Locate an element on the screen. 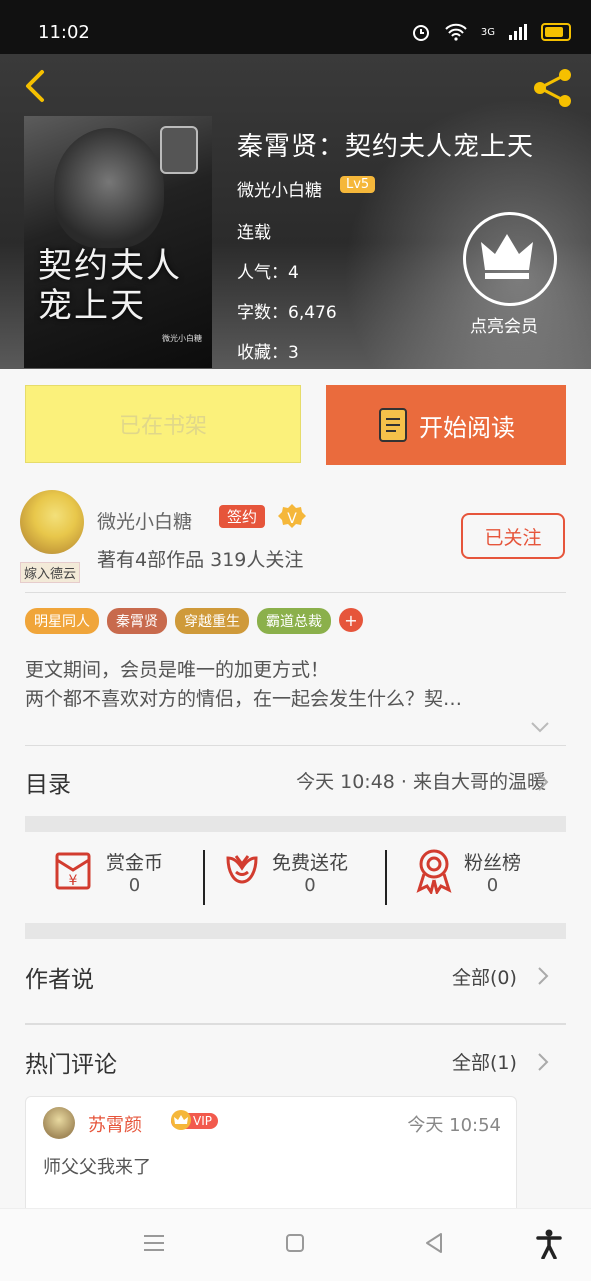  book-title: 秦霄贤：契约夫人宠上天 is located at coordinates (386, 147).